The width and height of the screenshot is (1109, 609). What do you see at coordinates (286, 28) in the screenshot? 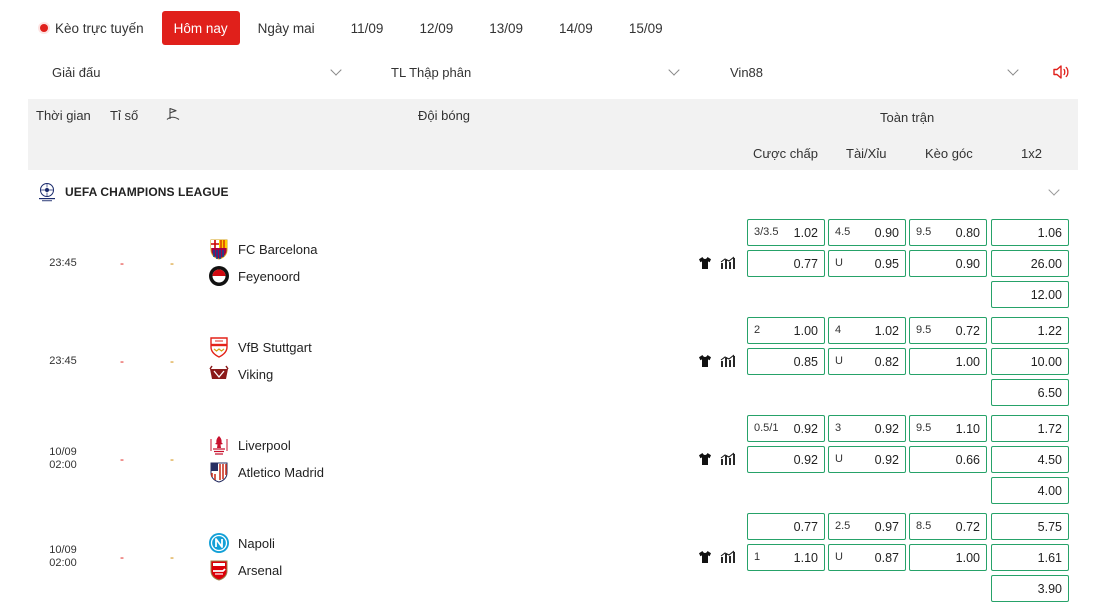
I see `tab-tomorrow: Ngày mai` at bounding box center [286, 28].